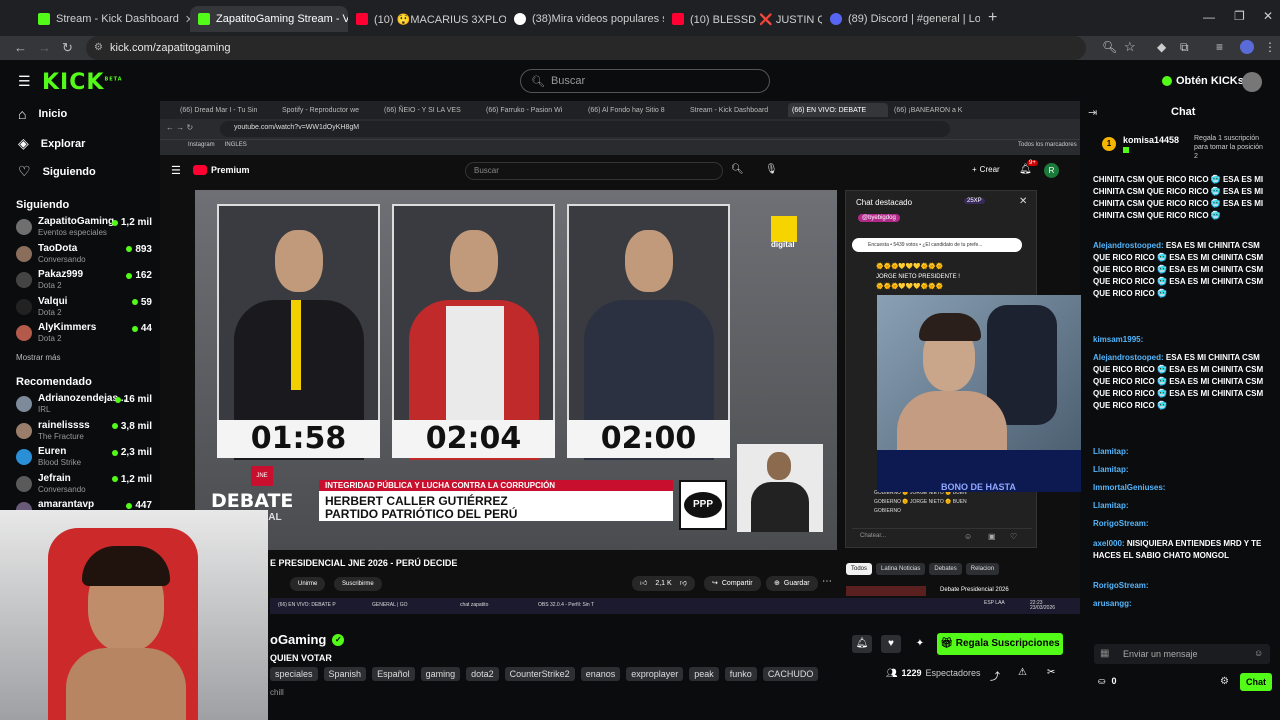 This screenshot has height=720, width=1280. What do you see at coordinates (982, 569) in the screenshot?
I see `chip: Relacion` at bounding box center [982, 569].